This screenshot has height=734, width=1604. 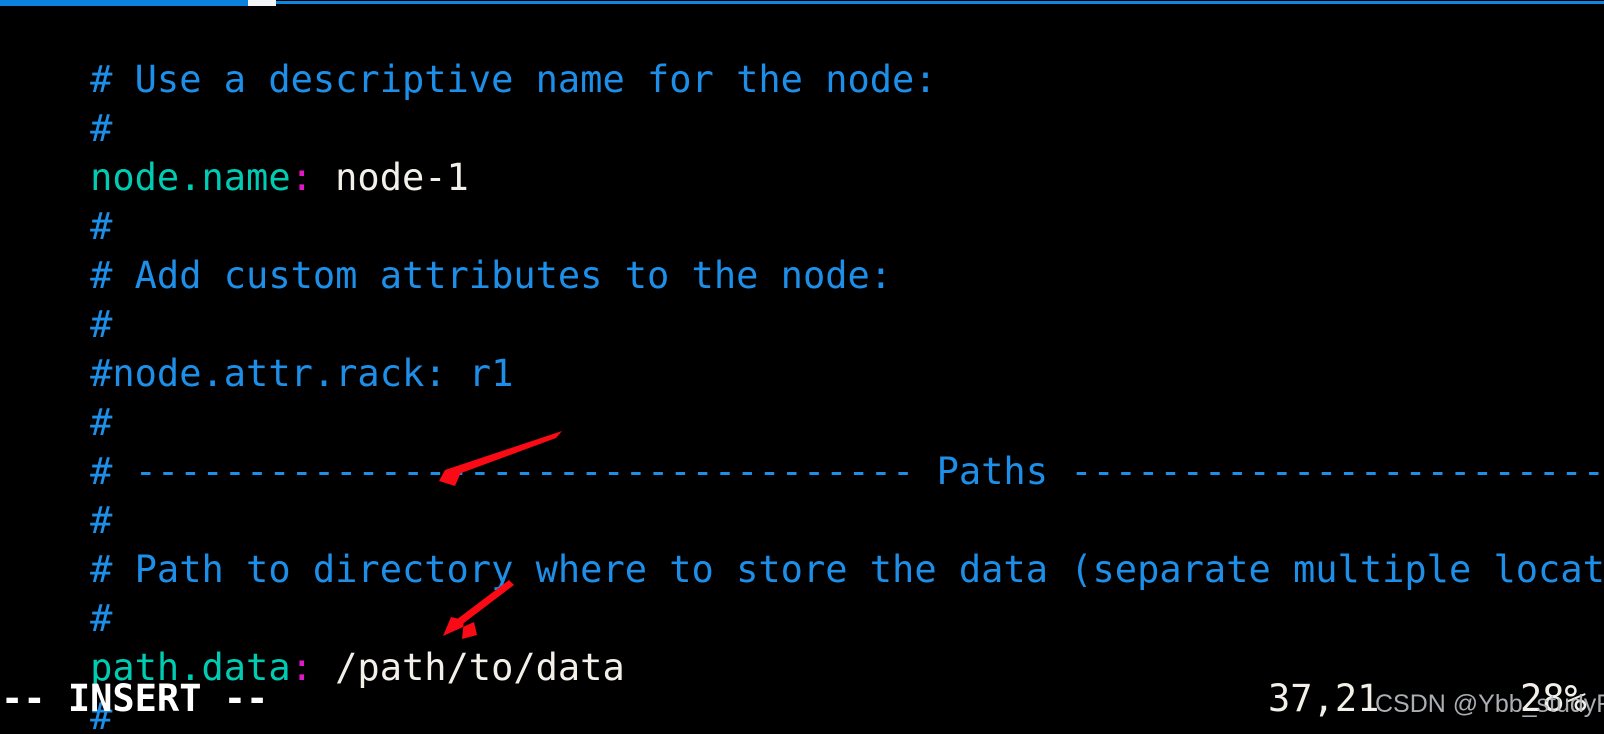 What do you see at coordinates (1324, 698) in the screenshot?
I see `cursor-position-ruler: 37,21` at bounding box center [1324, 698].